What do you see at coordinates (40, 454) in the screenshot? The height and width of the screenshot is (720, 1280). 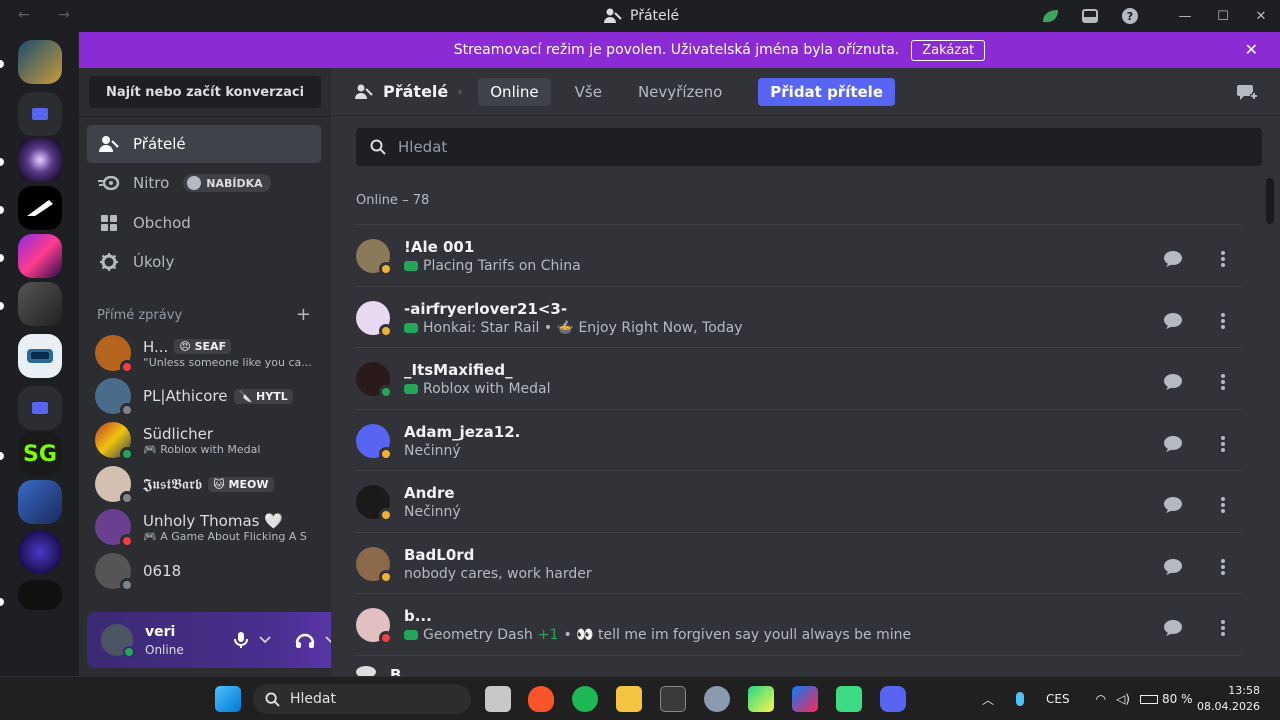 I see `server-icon-sg: SG` at bounding box center [40, 454].